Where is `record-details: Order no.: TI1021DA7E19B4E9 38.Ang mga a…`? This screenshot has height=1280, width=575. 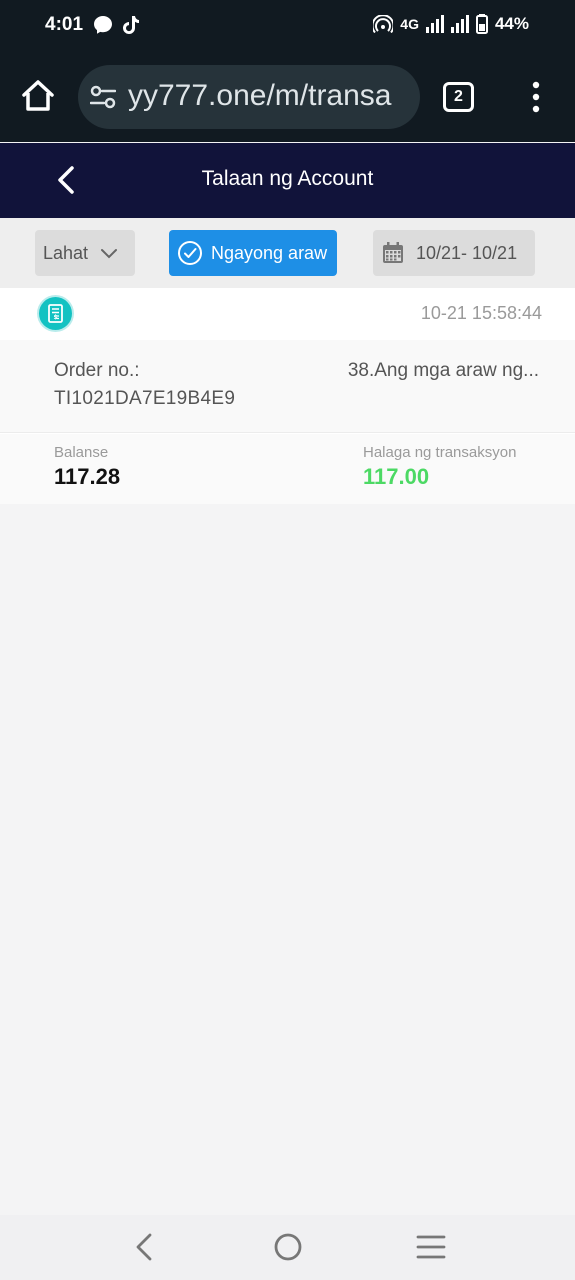 record-details: Order no.: TI1021DA7E19B4E9 38.Ang mga a… is located at coordinates (287, 386).